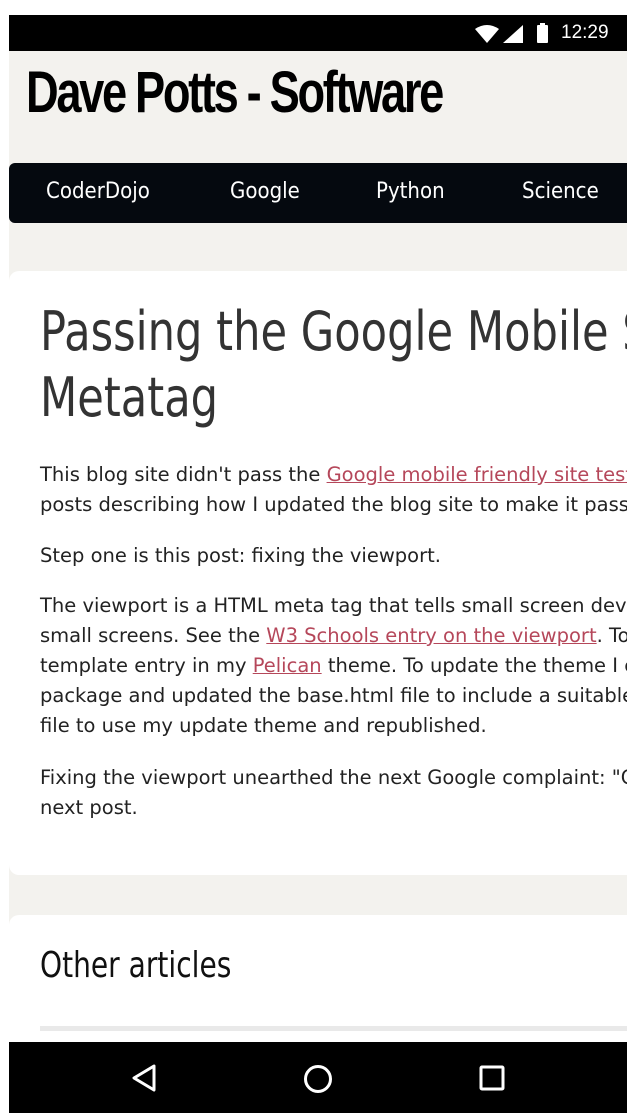 Image resolution: width=631 pixels, height=1113 pixels. Describe the element at coordinates (333, 365) in the screenshot. I see `post-title: Passing the Google Mobile Site Metatag` at that location.